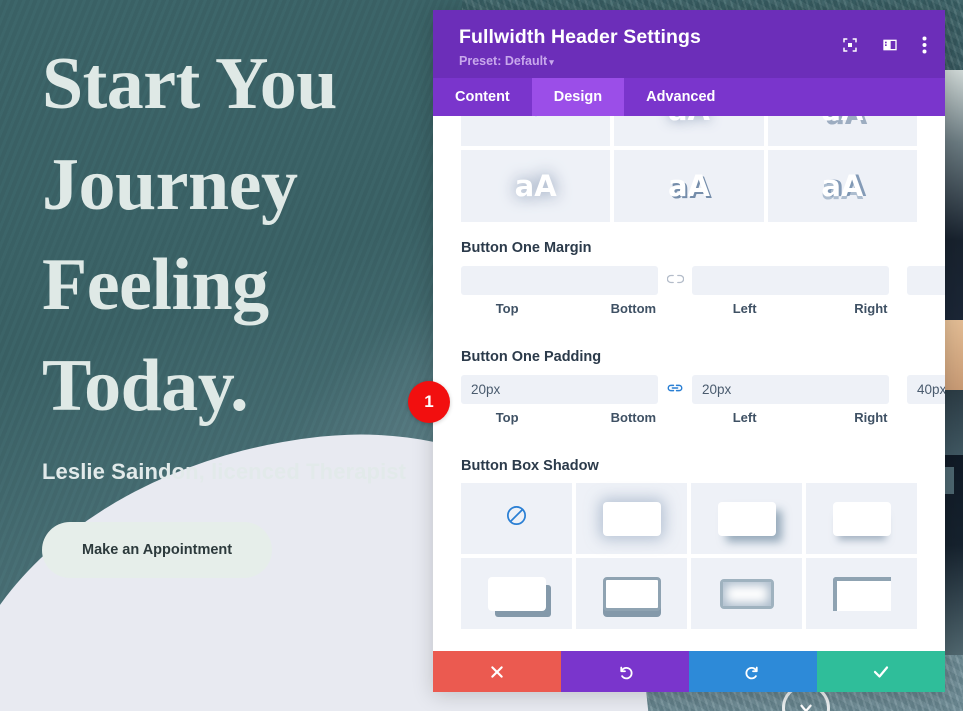 This screenshot has height=711, width=963. What do you see at coordinates (145, 385) in the screenshot?
I see `hero-heading-line: Today.` at bounding box center [145, 385].